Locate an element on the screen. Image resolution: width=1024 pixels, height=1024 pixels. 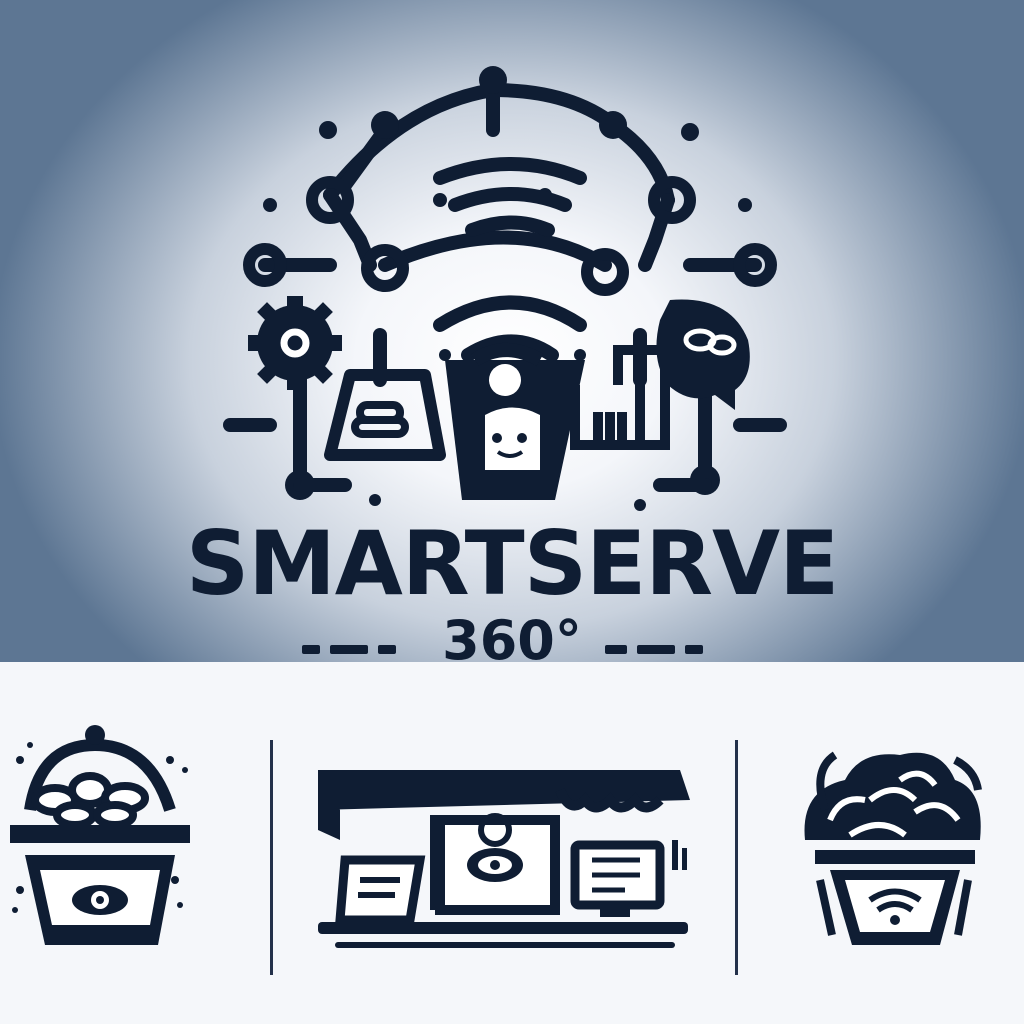
food-bowl-wifi-icon is located at coordinates (893, 848).